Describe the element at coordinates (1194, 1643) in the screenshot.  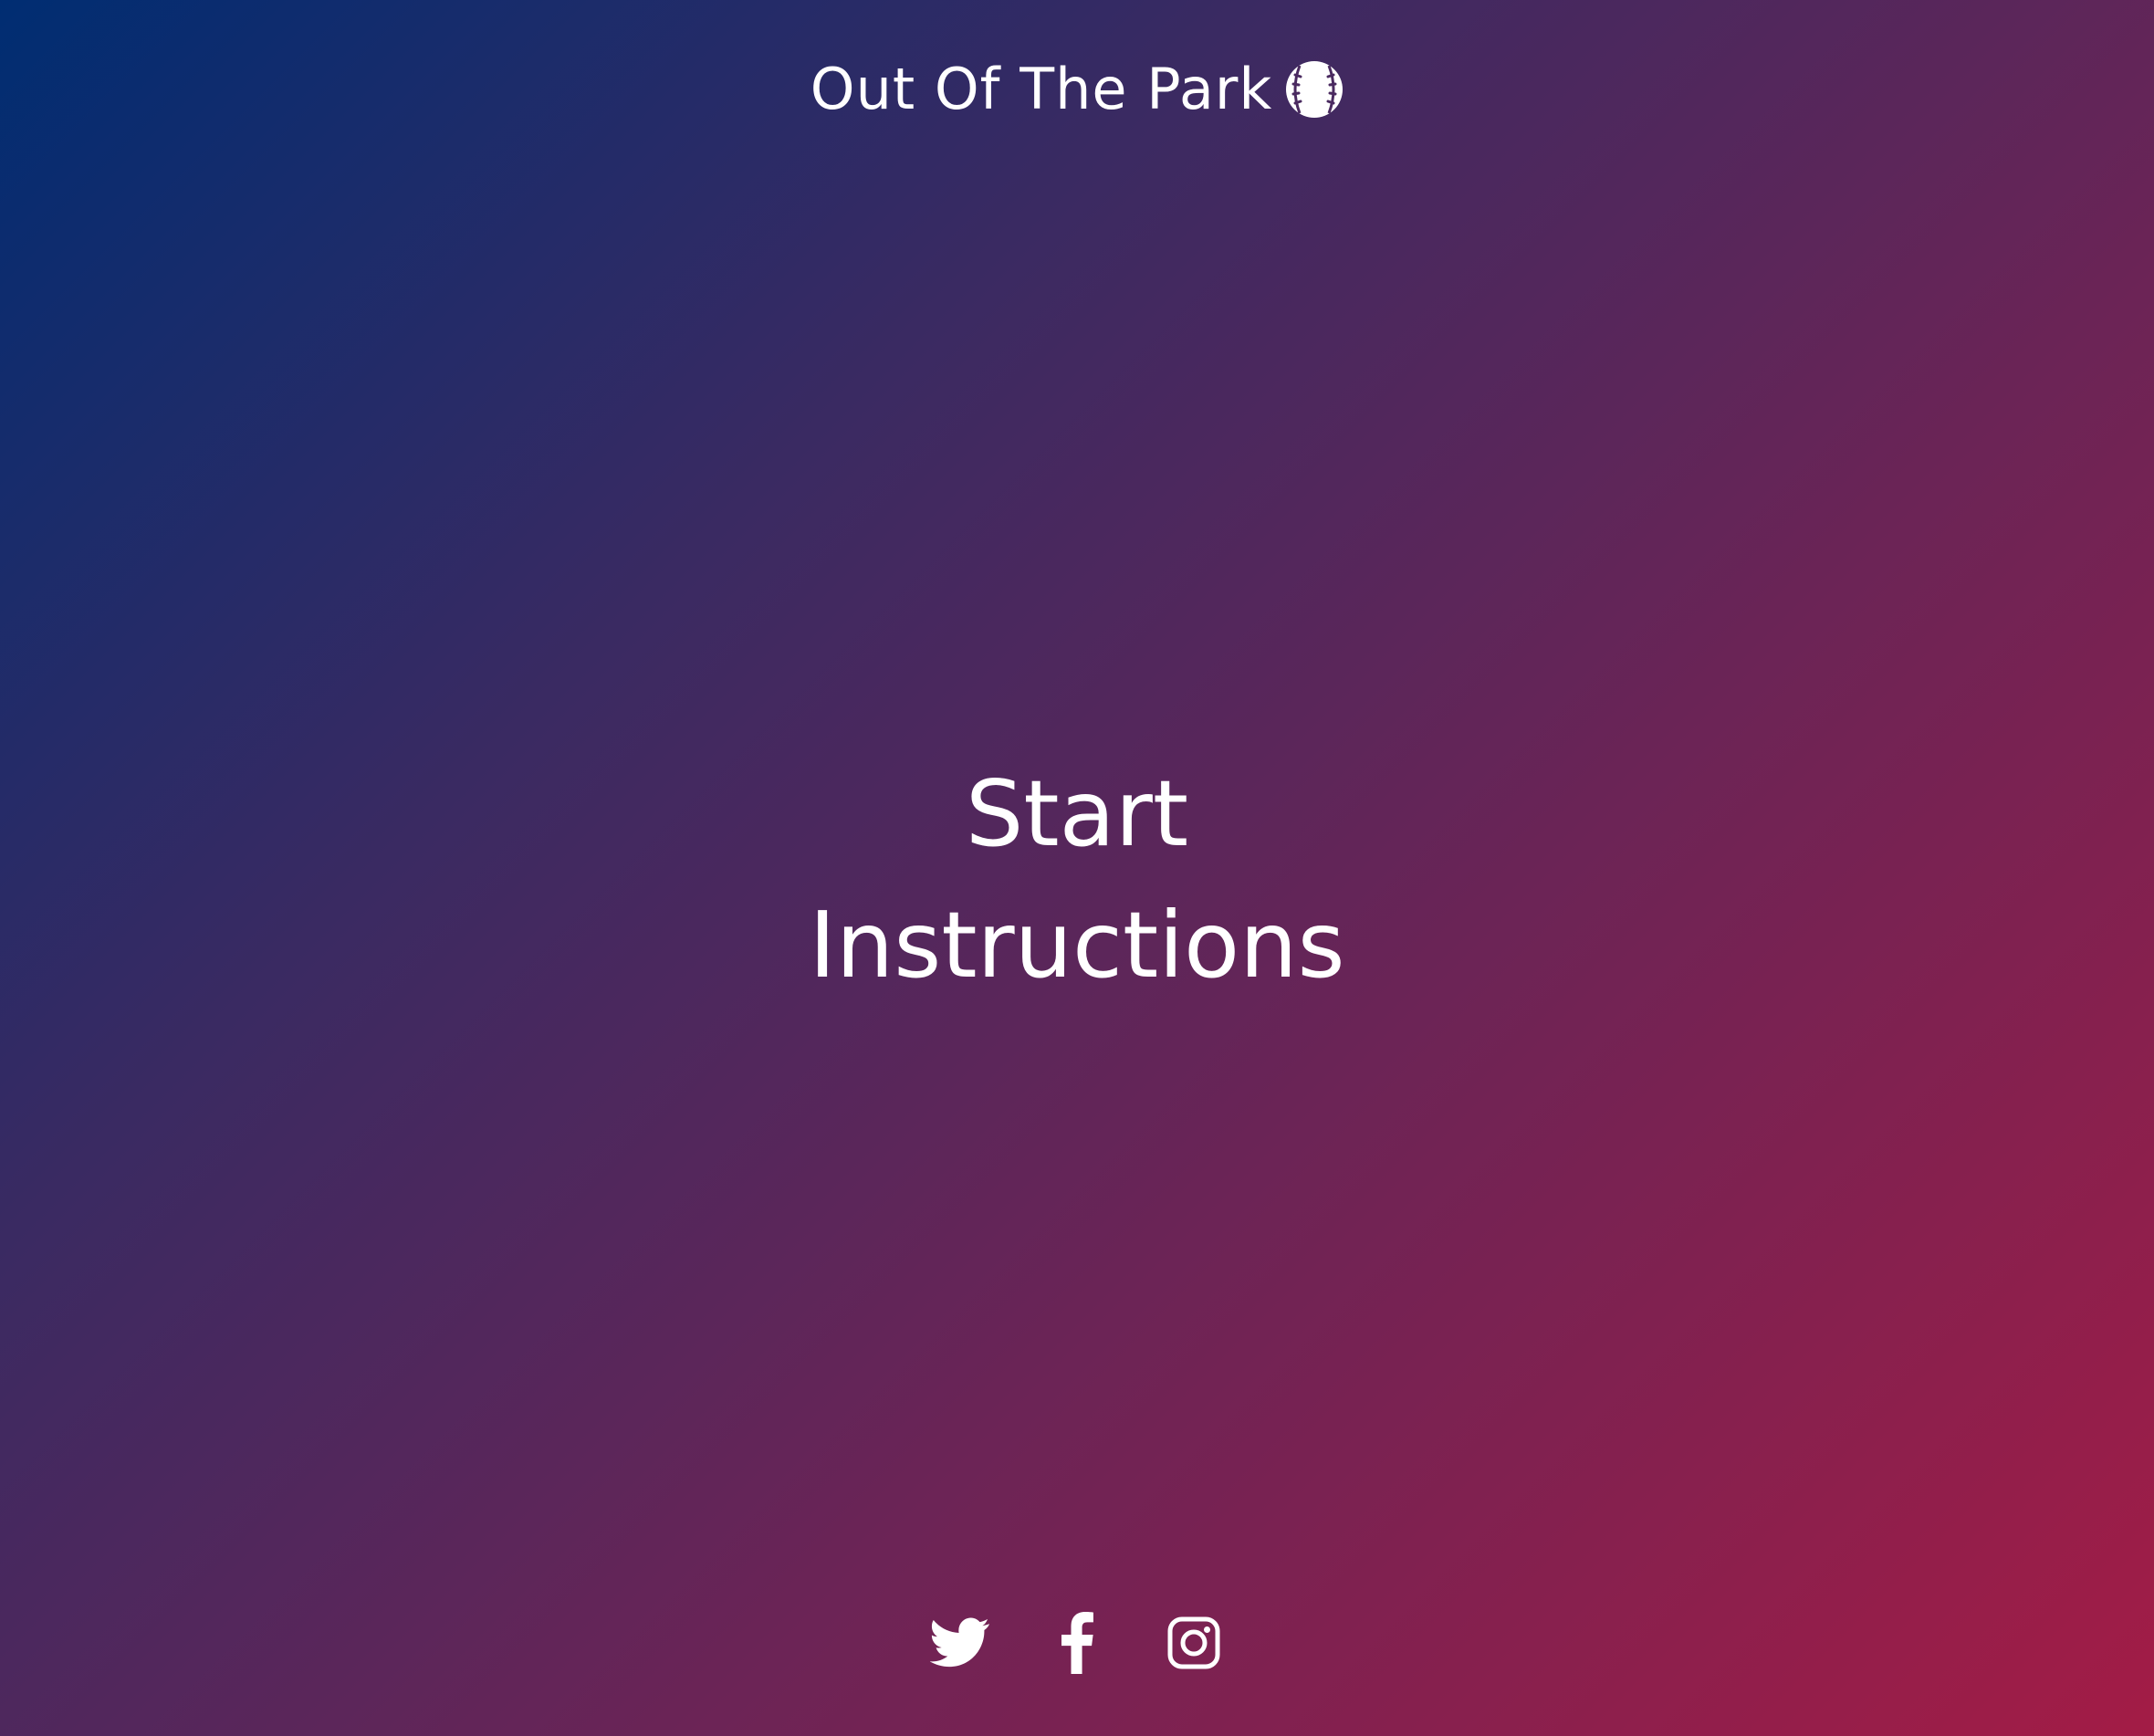
I see `instagram-icon` at that location.